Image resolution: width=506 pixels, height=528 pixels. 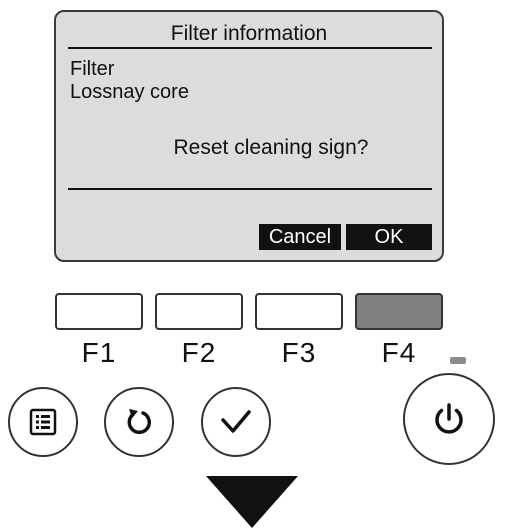 I want to click on f3-button, so click(x=299, y=311).